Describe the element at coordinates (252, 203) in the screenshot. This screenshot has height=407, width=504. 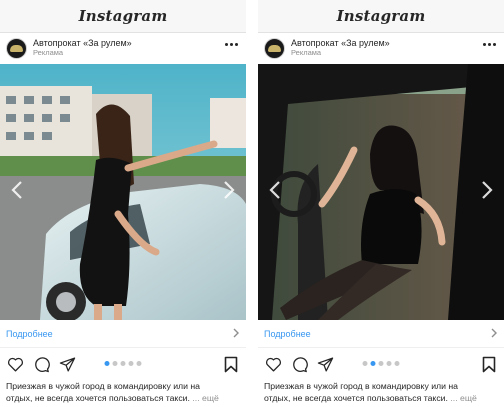
I see `panel-separator` at that location.